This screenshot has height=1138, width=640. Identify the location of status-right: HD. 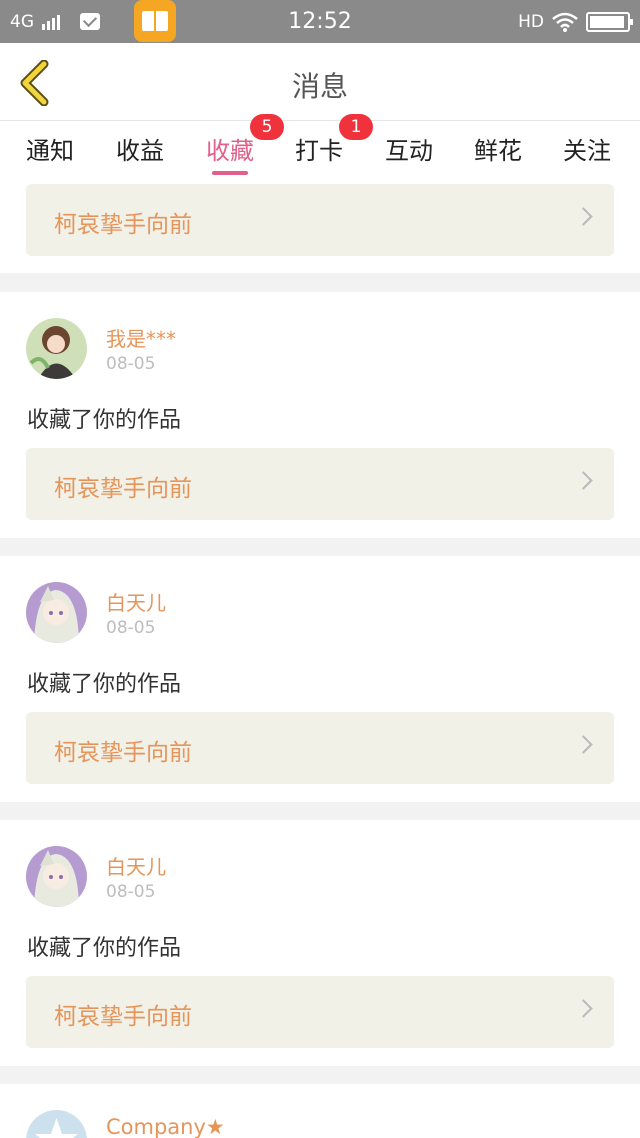
(575, 21).